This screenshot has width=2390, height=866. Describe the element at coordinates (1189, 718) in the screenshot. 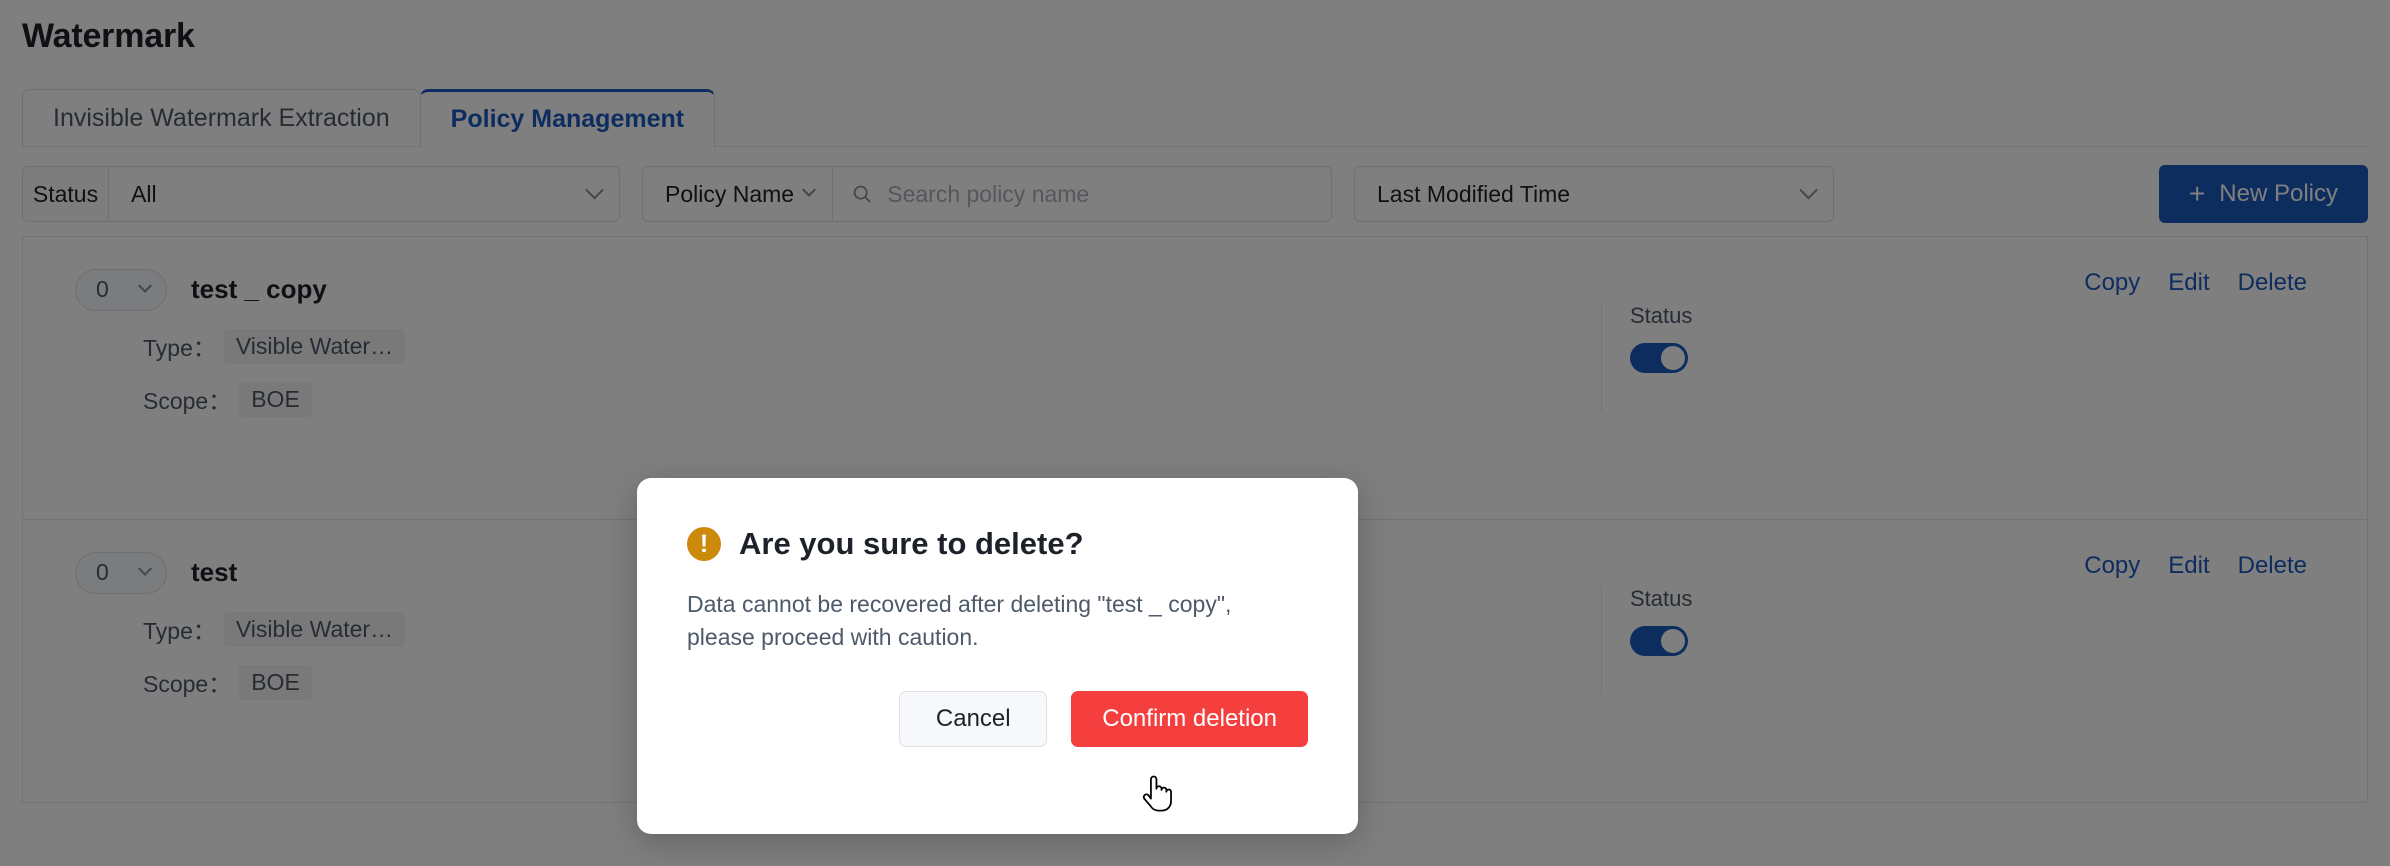

I see `confirm-deletion-button: Confirm deletion` at that location.